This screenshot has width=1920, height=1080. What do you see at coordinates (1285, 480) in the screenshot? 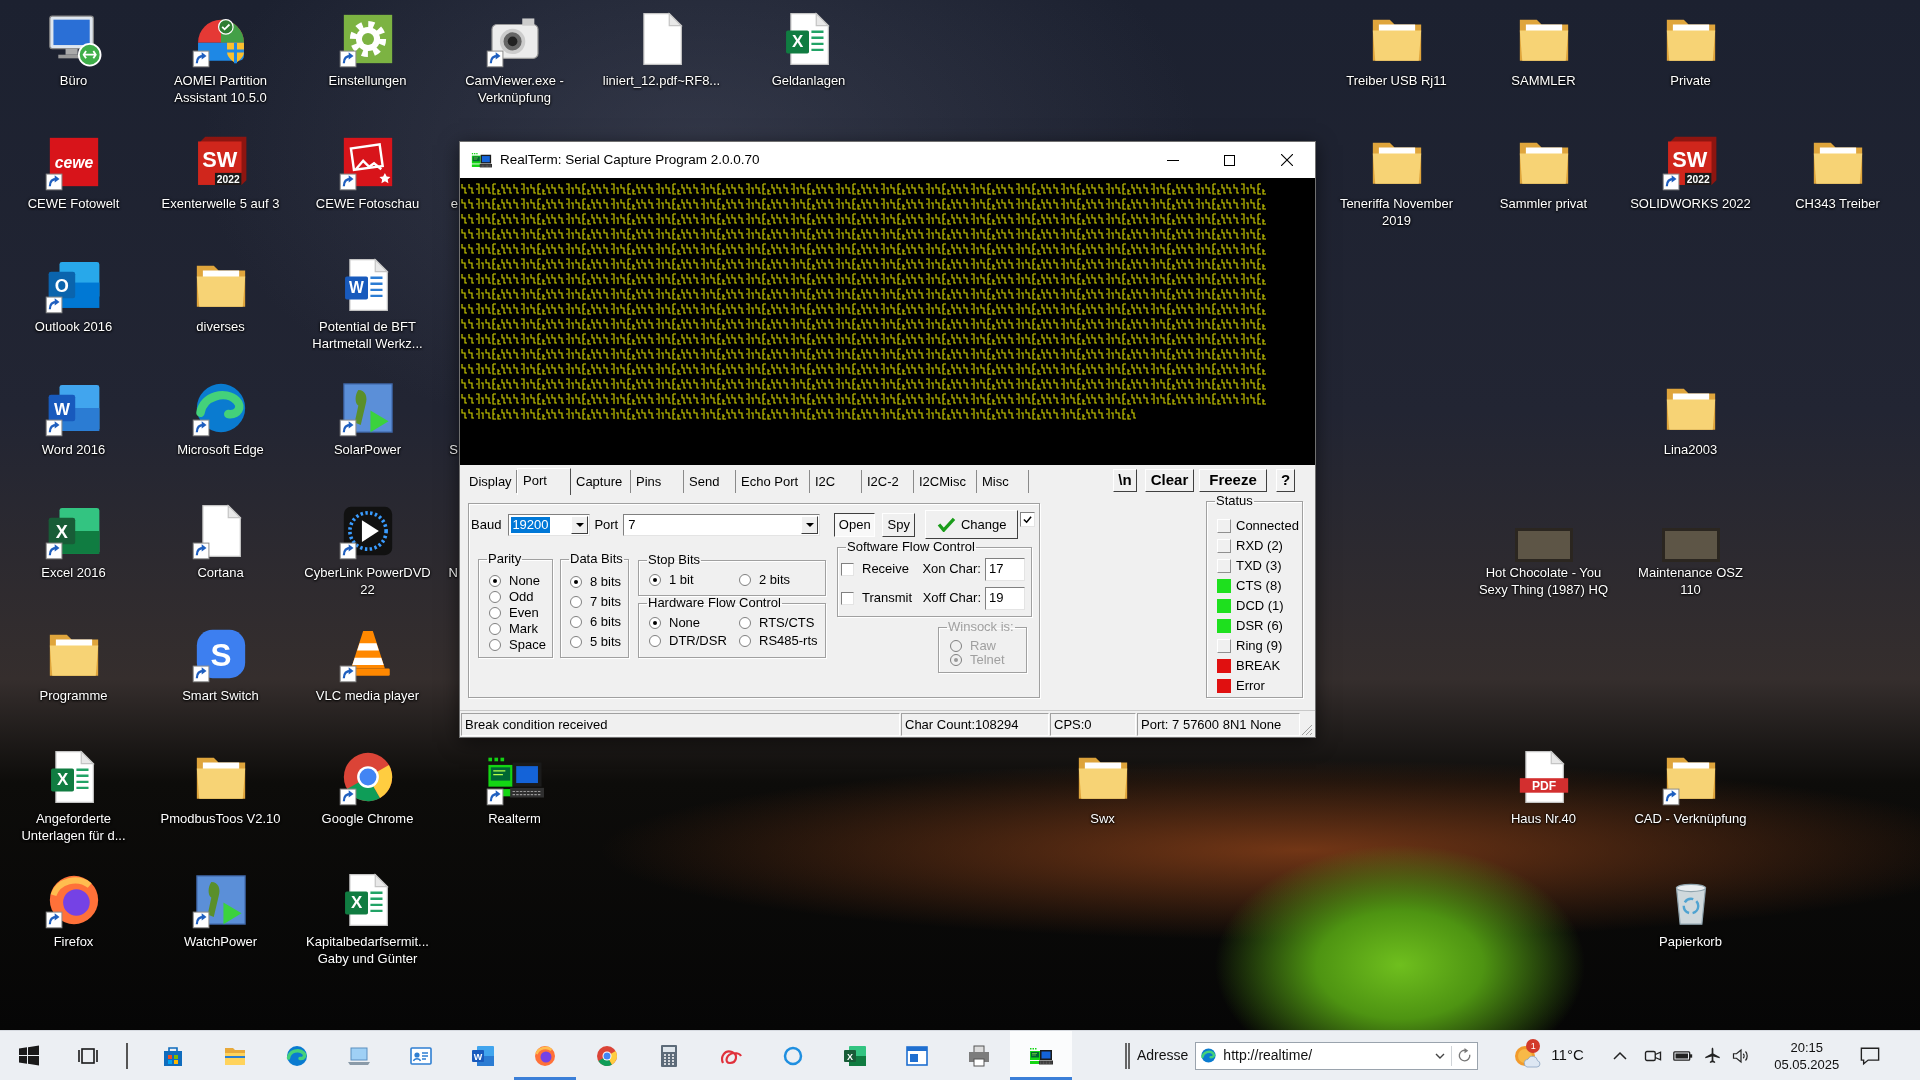
I see `toolbar-button: ?` at bounding box center [1285, 480].